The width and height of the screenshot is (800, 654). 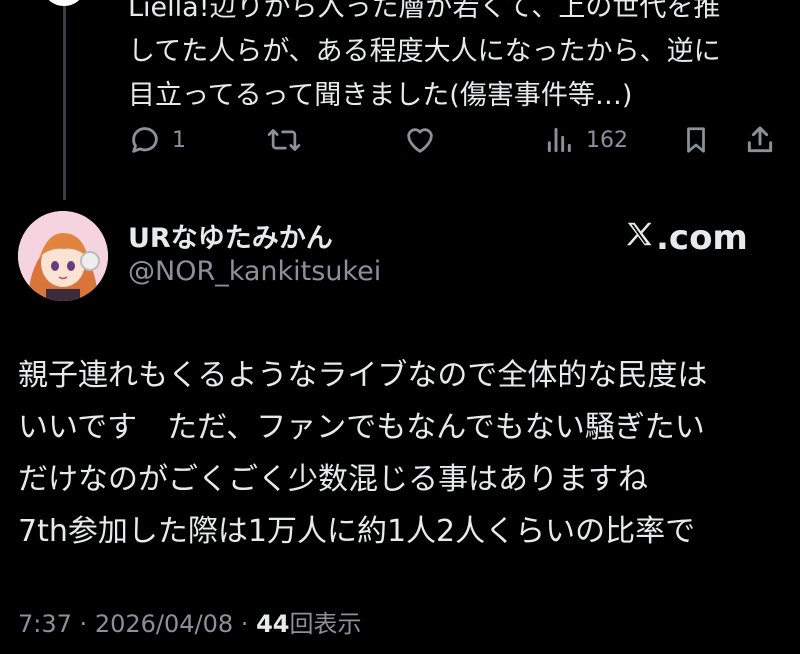 I want to click on like-button, so click(x=425, y=140).